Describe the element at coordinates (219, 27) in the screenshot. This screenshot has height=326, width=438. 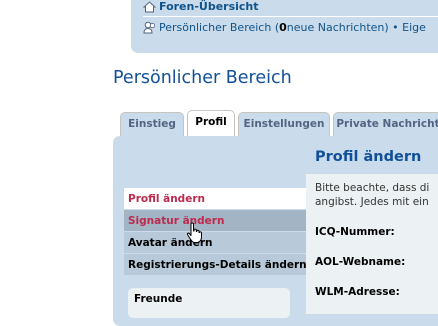
I see `user-area-prefix: Persönlicher Bereich (` at that location.